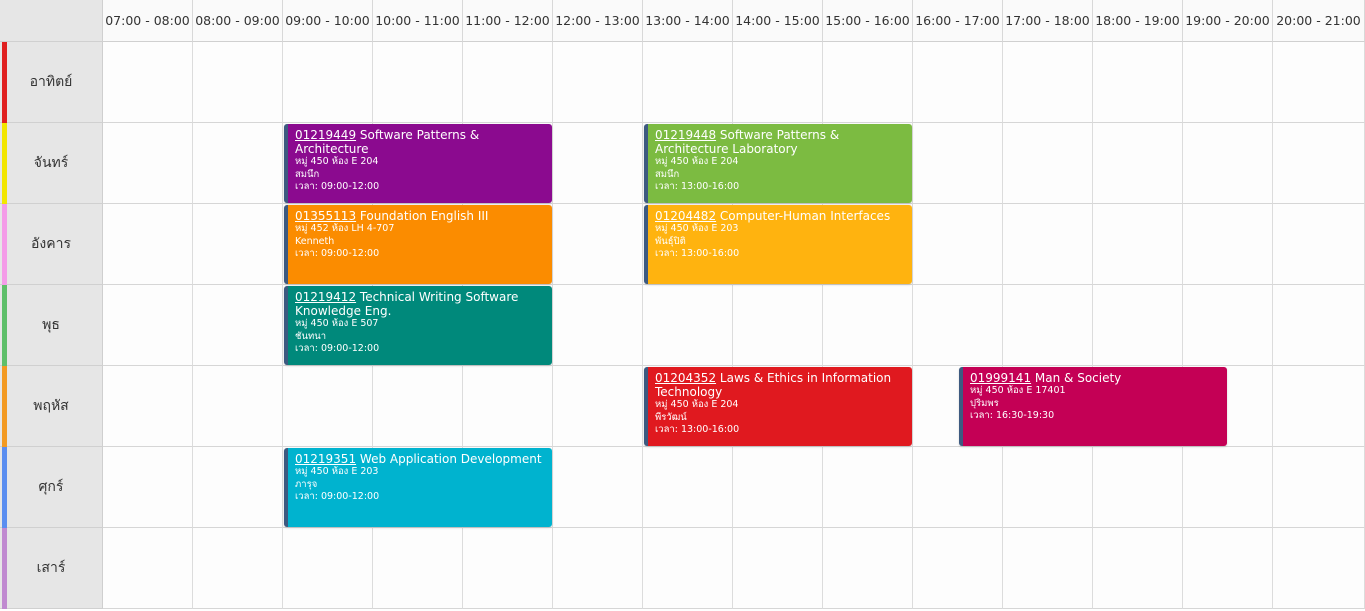  What do you see at coordinates (671, 417) in the screenshot?
I see `course-instructor: พีรวัฒน์` at bounding box center [671, 417].